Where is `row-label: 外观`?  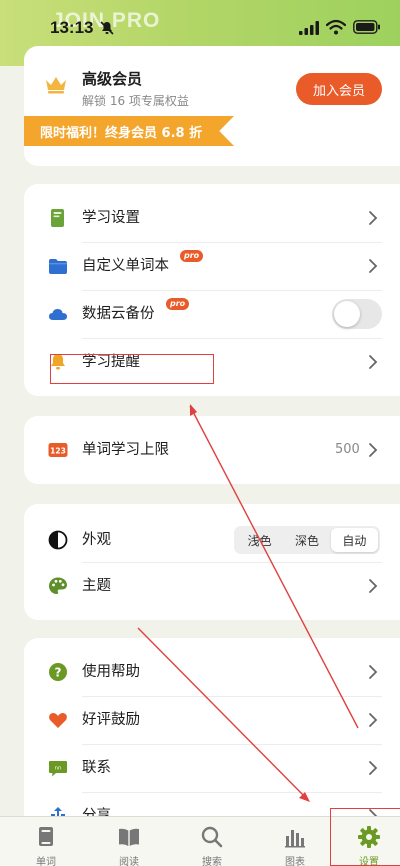 row-label: 外观 is located at coordinates (96, 540).